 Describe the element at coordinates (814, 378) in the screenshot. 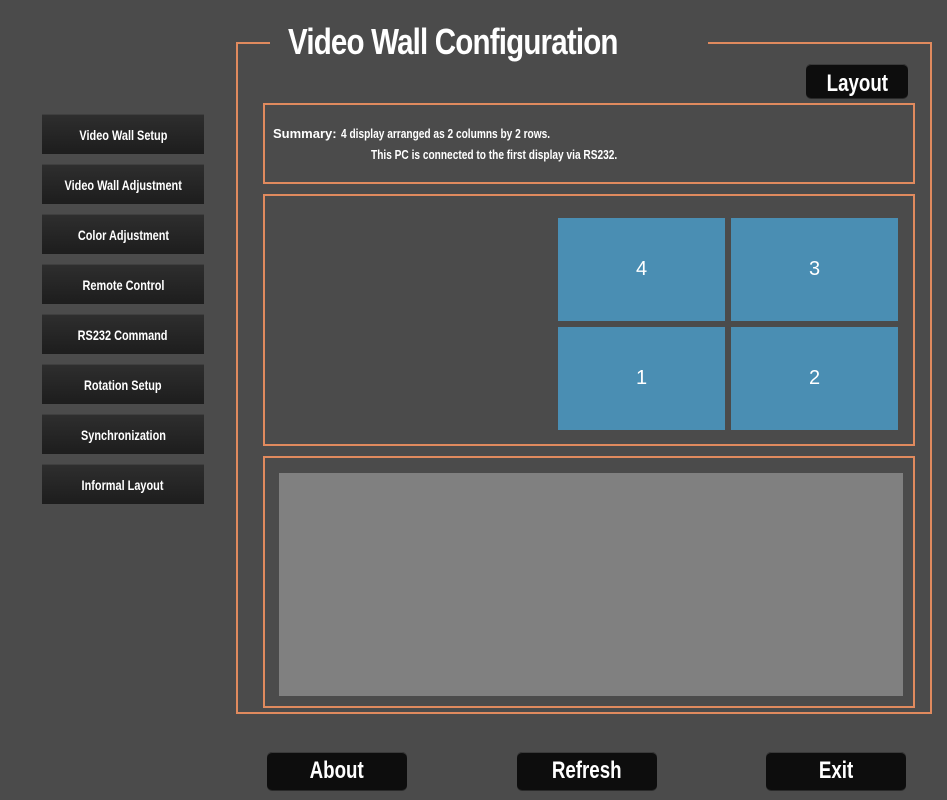

I see `display-tile-2: 2` at that location.